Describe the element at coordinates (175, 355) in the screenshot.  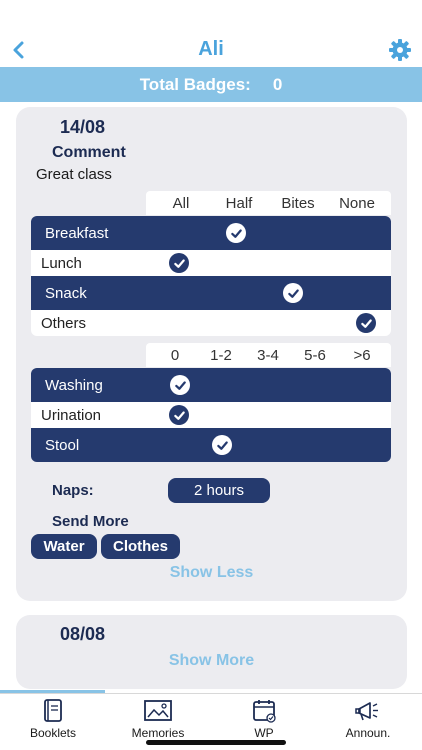
I see `hygiene-col-0: 0` at that location.